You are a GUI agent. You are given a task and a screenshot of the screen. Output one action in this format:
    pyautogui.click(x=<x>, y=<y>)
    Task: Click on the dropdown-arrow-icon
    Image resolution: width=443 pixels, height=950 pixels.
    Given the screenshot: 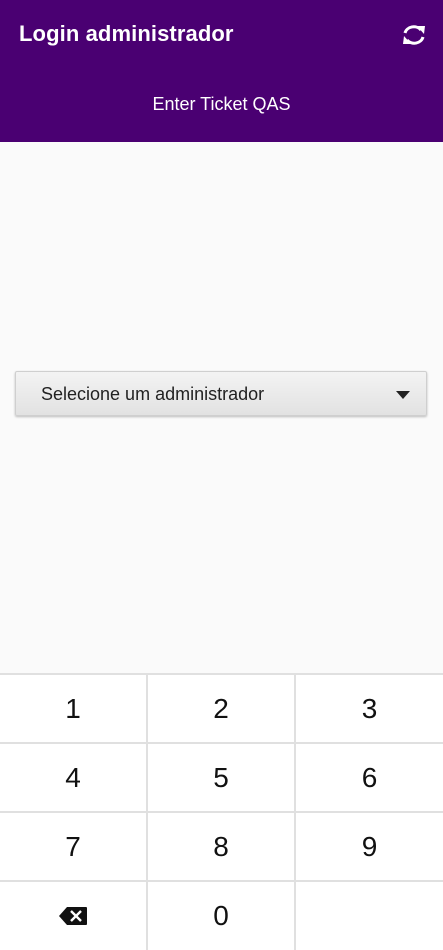 What is the action you would take?
    pyautogui.click(x=403, y=395)
    